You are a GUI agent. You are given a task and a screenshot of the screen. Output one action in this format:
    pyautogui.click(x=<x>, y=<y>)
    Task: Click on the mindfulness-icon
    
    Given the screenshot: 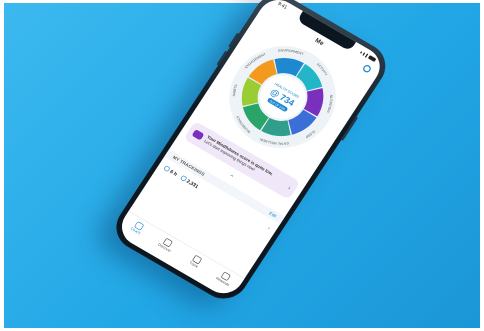 What is the action you would take?
    pyautogui.click(x=198, y=135)
    